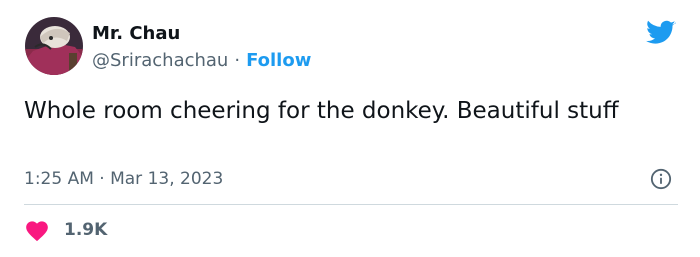 The width and height of the screenshot is (700, 257). Describe the element at coordinates (351, 204) in the screenshot. I see `divider` at that location.